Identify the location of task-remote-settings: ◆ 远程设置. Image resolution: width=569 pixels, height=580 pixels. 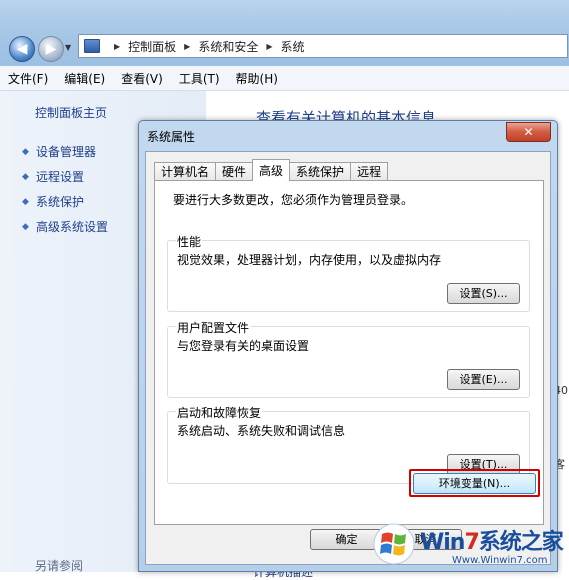
(65, 176).